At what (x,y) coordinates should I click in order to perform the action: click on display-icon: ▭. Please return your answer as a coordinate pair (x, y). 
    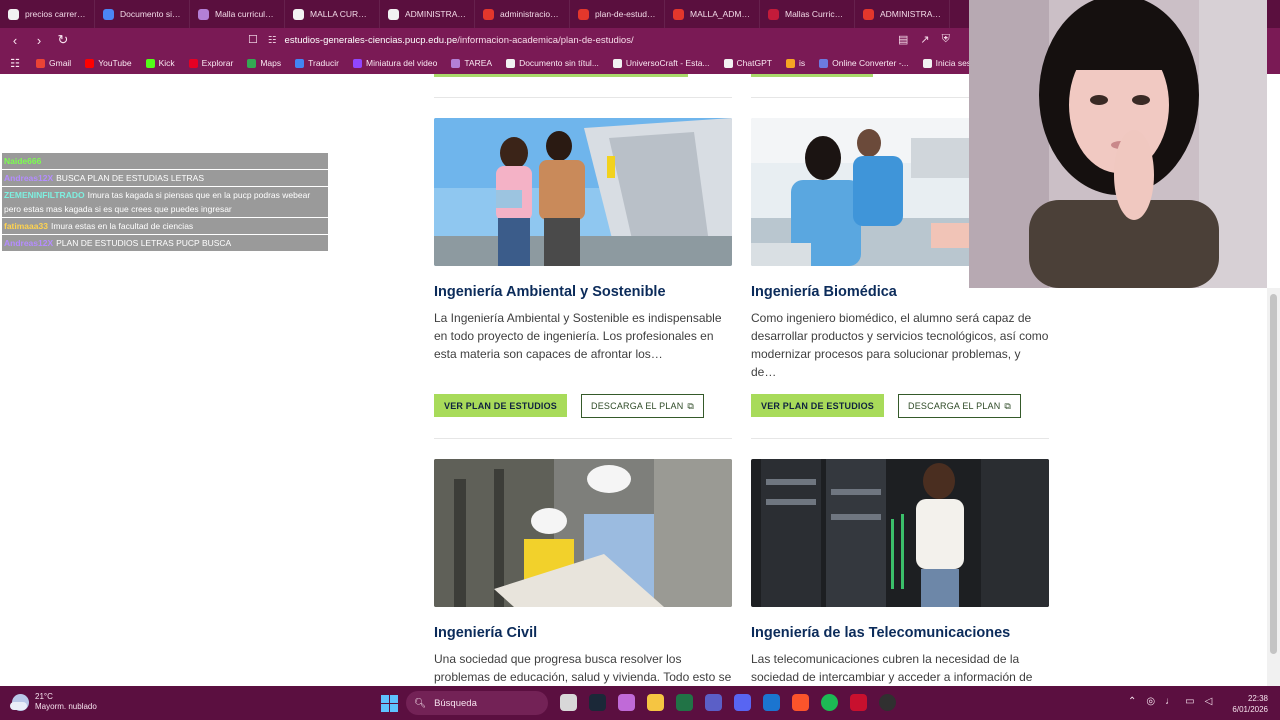
    Looking at the image, I should click on (1189, 701).